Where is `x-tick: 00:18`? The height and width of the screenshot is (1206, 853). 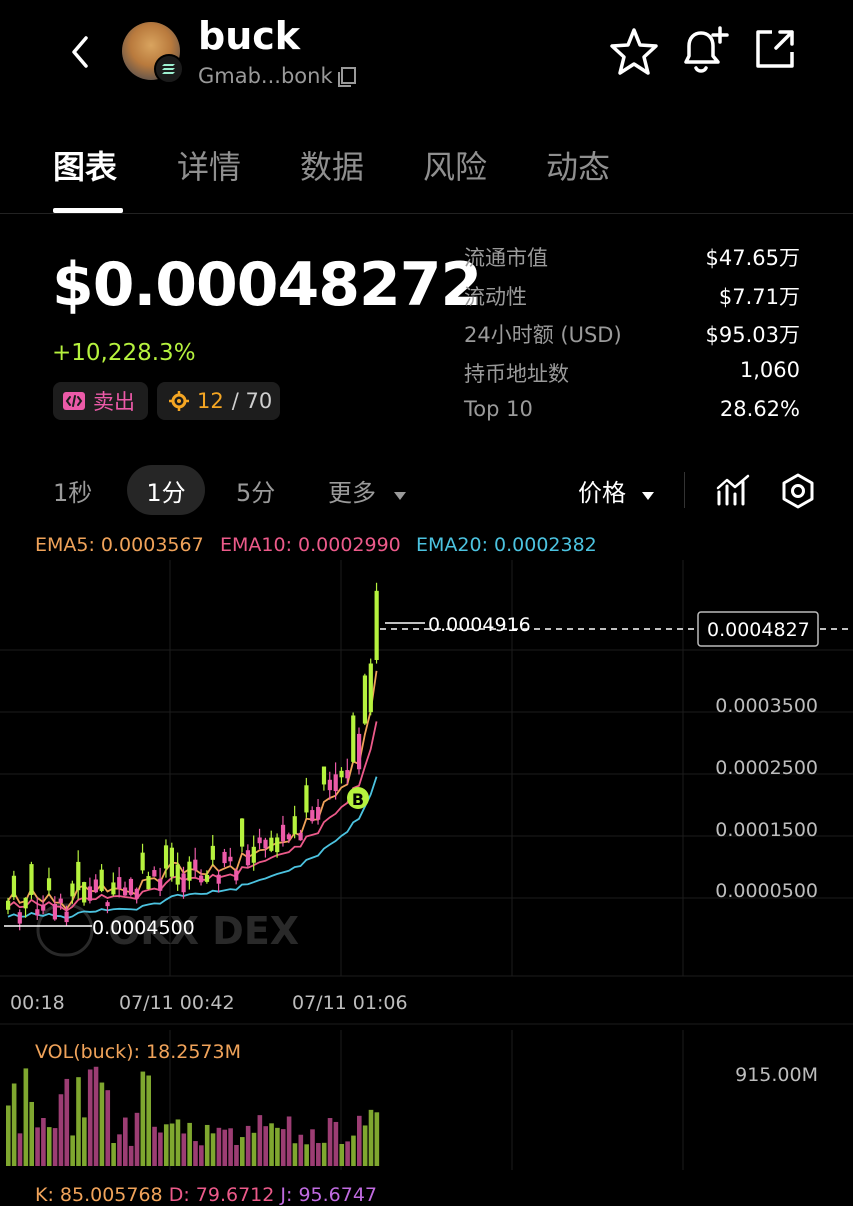
x-tick: 00:18 is located at coordinates (37, 1003).